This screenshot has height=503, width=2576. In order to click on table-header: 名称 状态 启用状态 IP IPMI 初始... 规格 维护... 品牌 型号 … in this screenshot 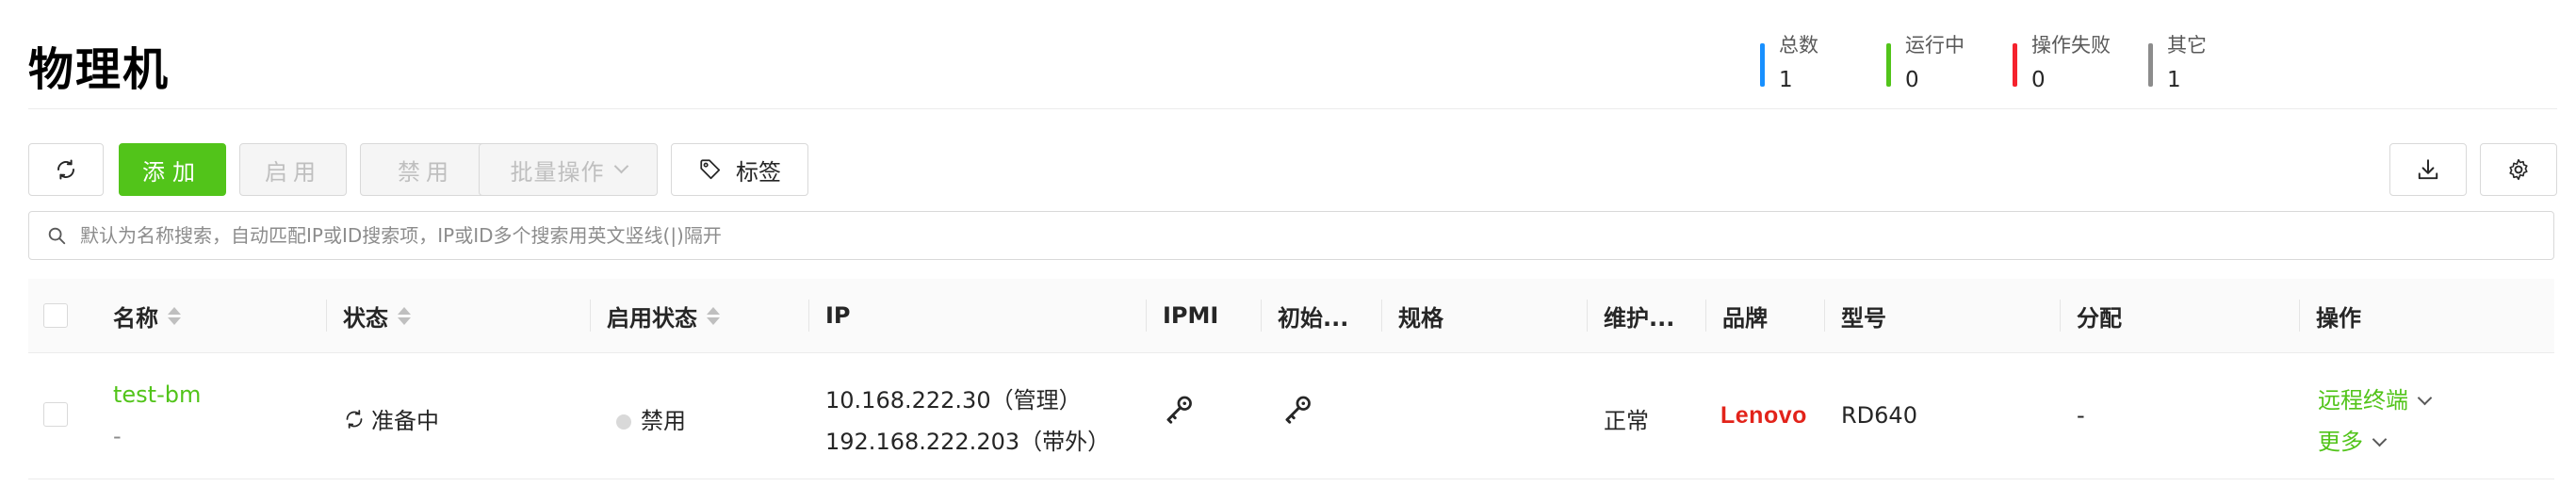, I will do `click(1291, 316)`.